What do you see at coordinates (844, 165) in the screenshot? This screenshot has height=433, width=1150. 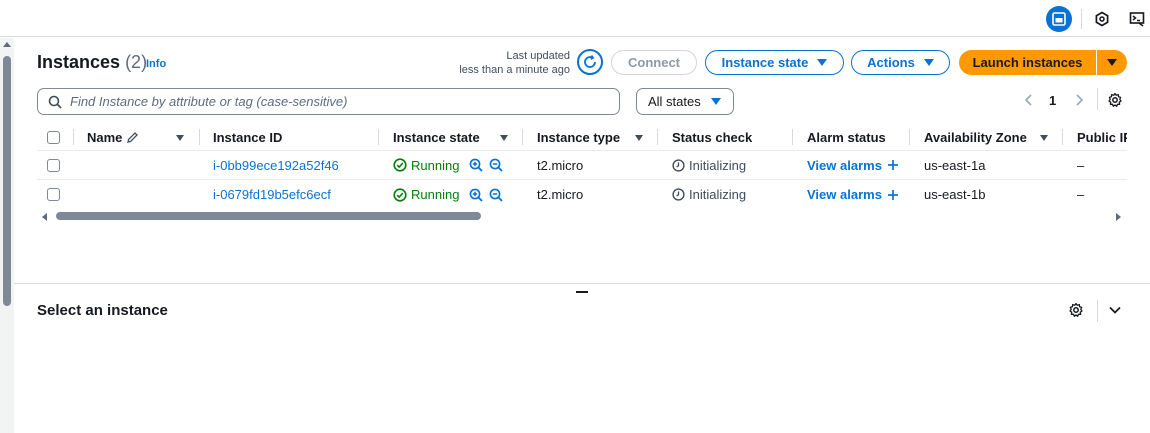 I see `view-alarms-text: View alarms` at bounding box center [844, 165].